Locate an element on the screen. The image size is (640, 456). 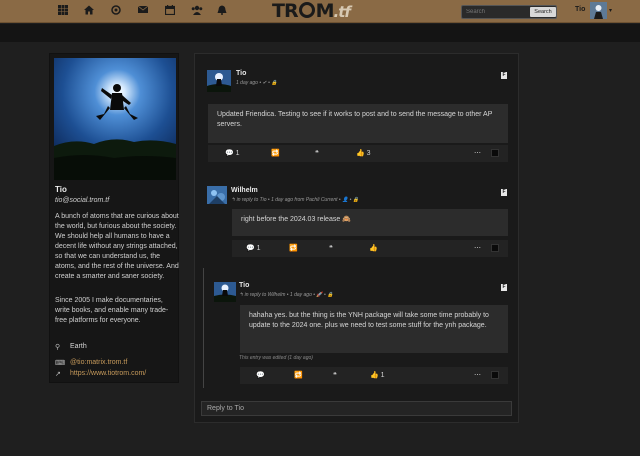
users-icon is located at coordinates (197, 11).